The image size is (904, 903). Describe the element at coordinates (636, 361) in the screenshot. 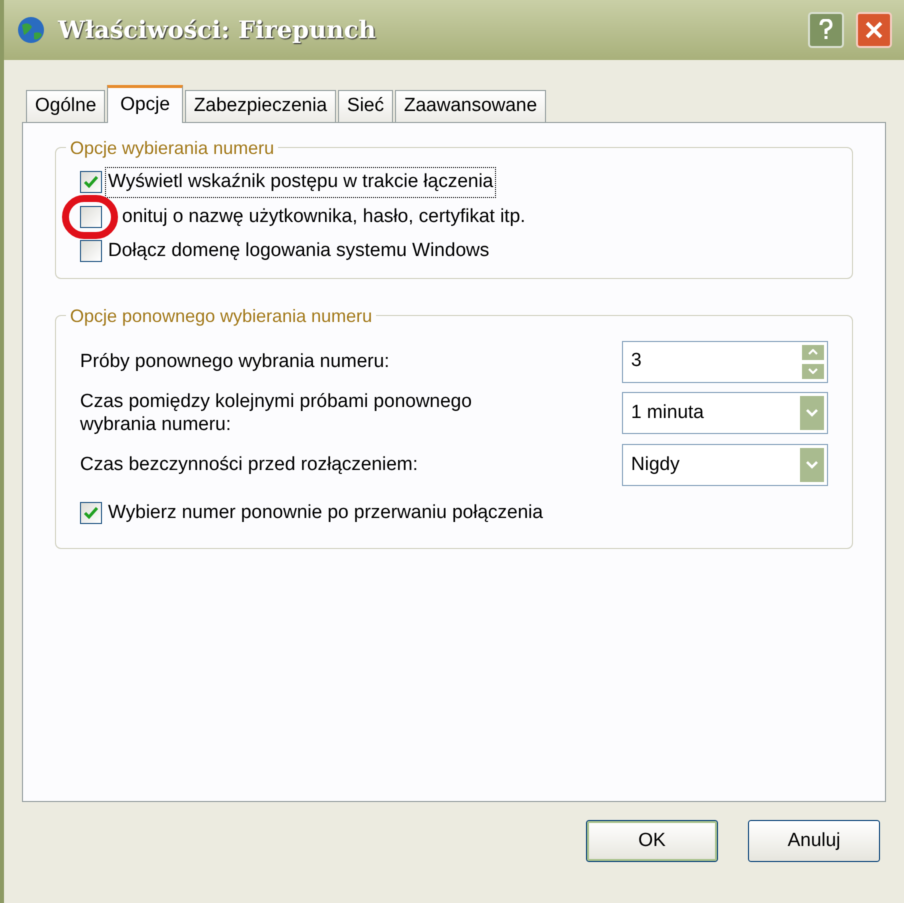

I see `spinner-value: 3` at that location.